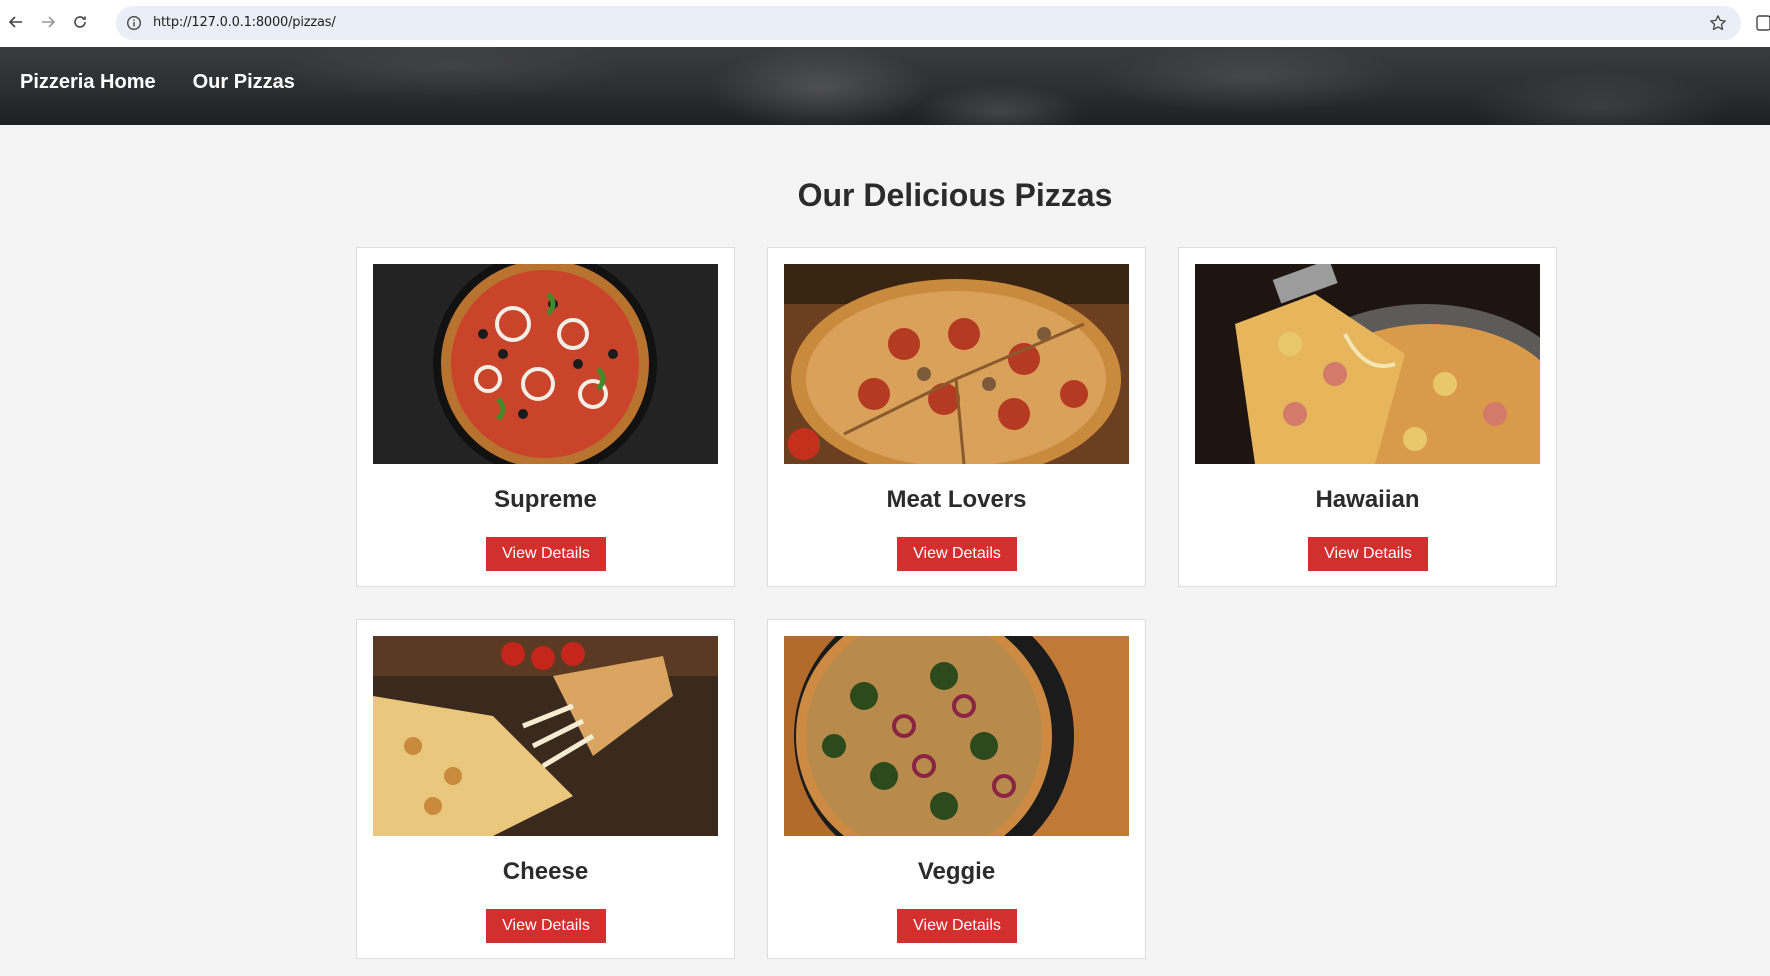 This screenshot has height=976, width=1770. Describe the element at coordinates (956, 736) in the screenshot. I see `pizza-image-veggie` at that location.